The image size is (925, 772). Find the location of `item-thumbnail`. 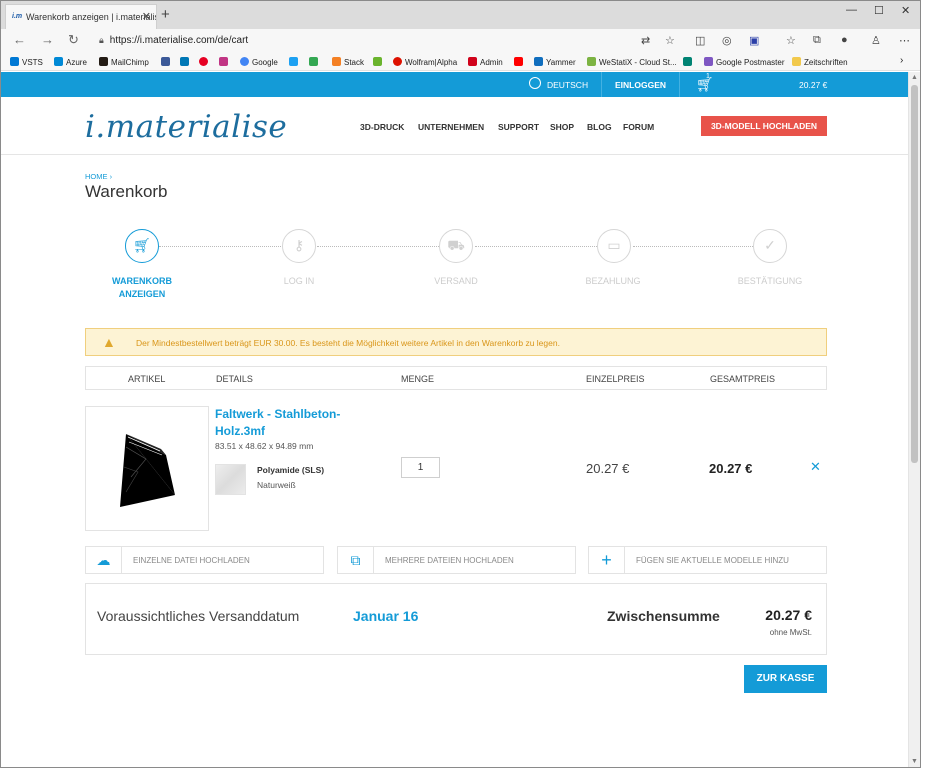

item-thumbnail is located at coordinates (147, 468).